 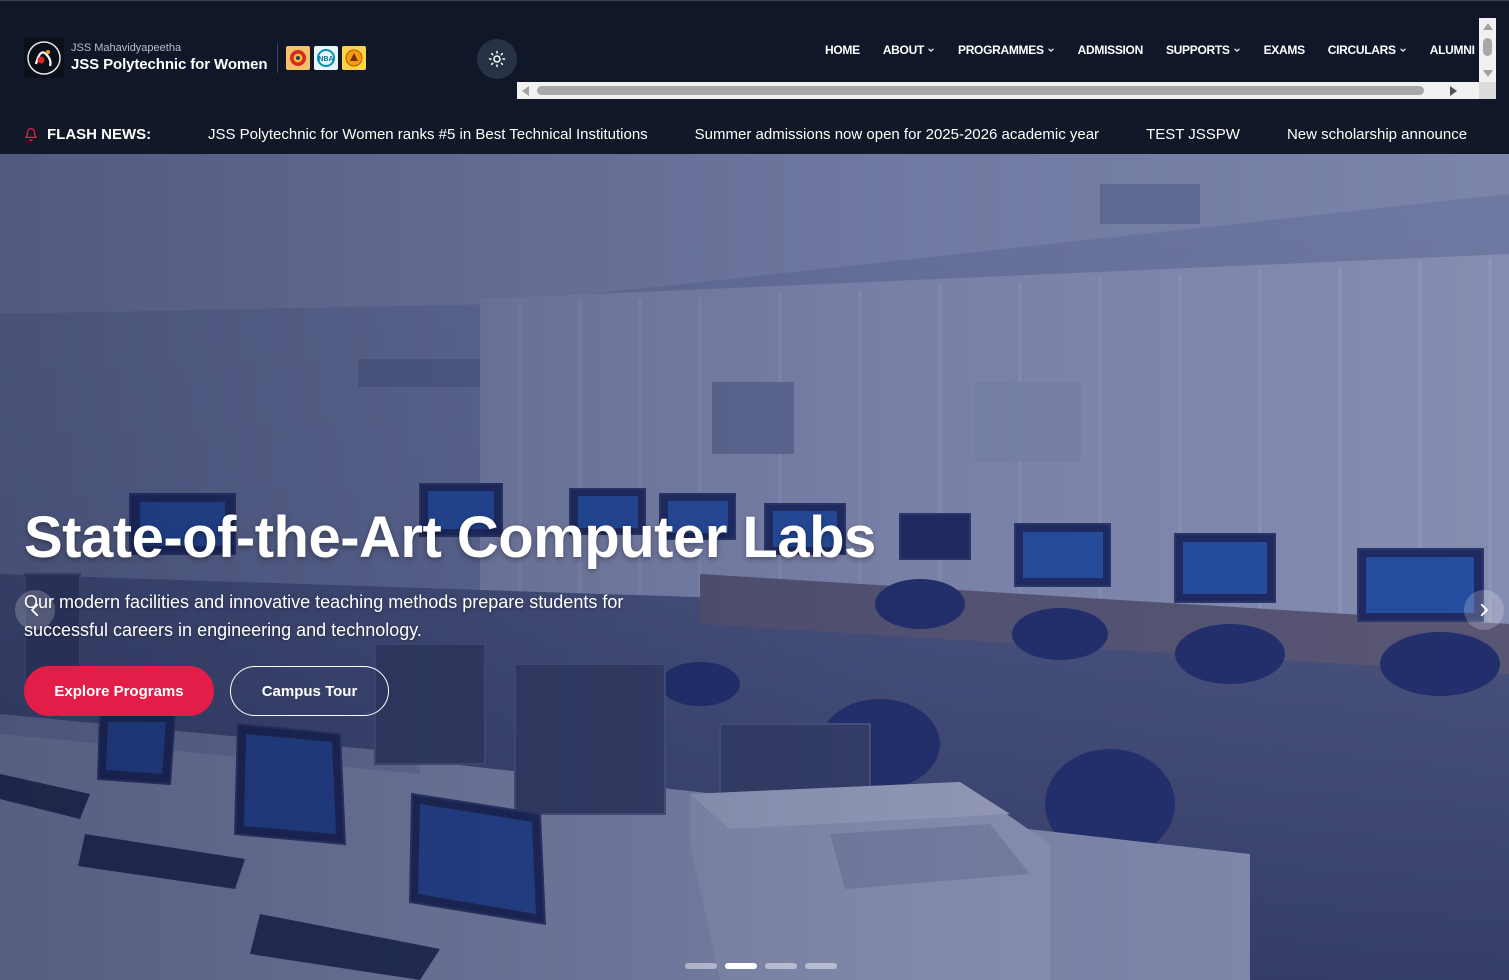 I want to click on chevron-left-icon, so click(x=35, y=610).